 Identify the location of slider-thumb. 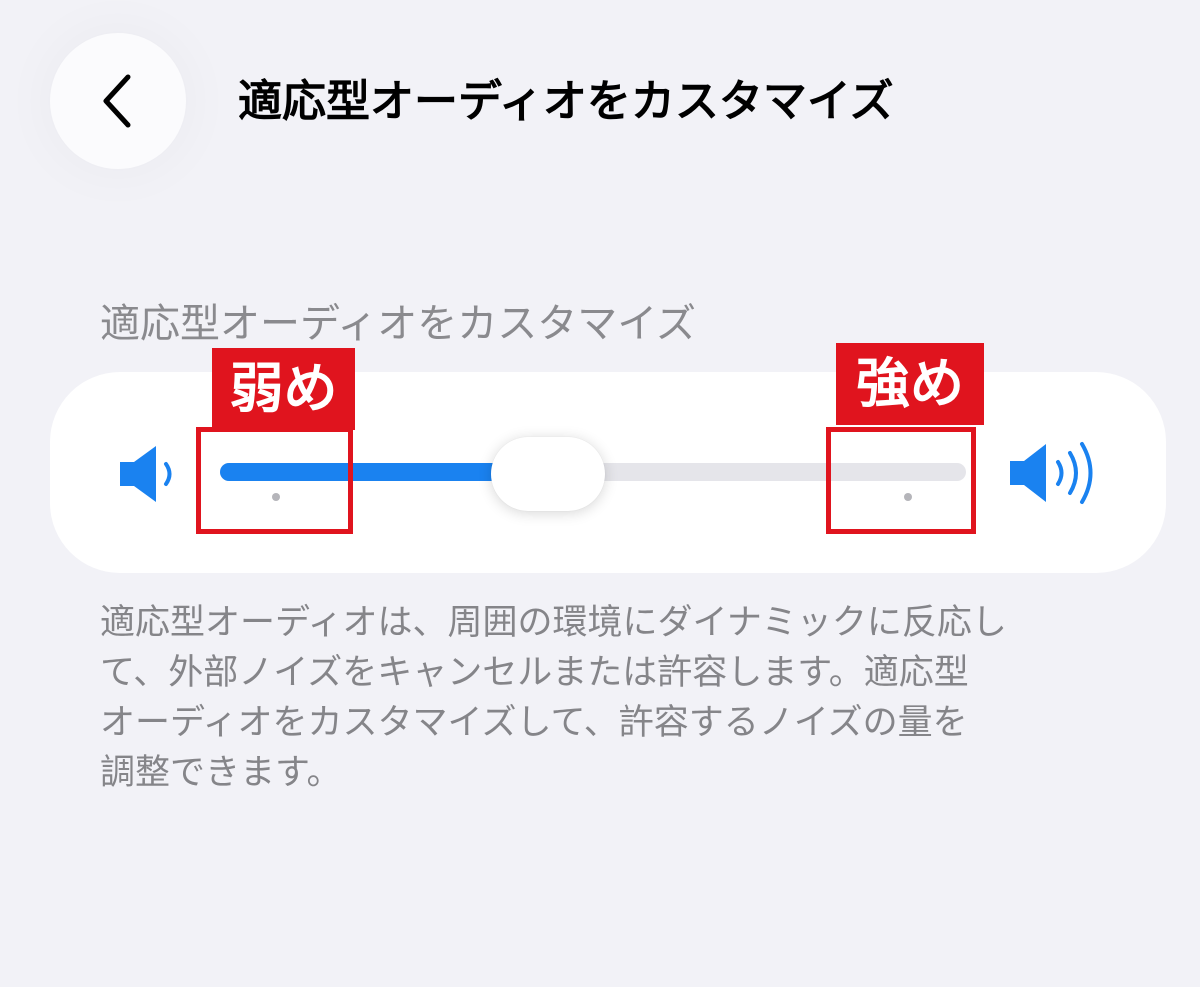
(548, 474).